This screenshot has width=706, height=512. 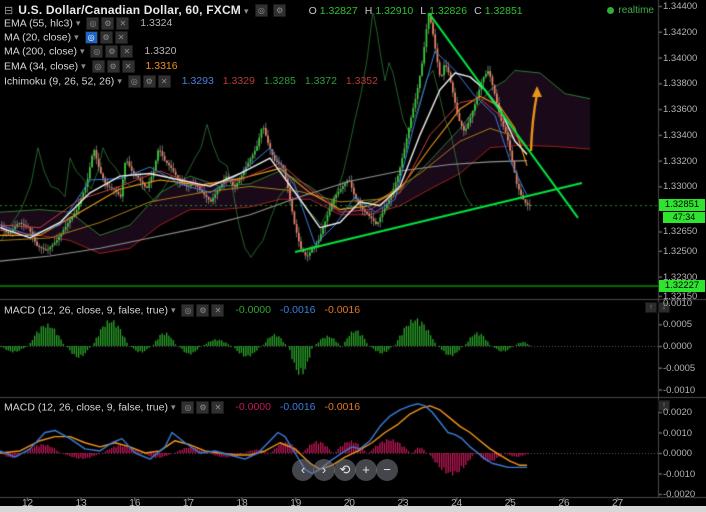 What do you see at coordinates (8, 11) in the screenshot?
I see `collapse-watchlist-icon: ⊟` at bounding box center [8, 11].